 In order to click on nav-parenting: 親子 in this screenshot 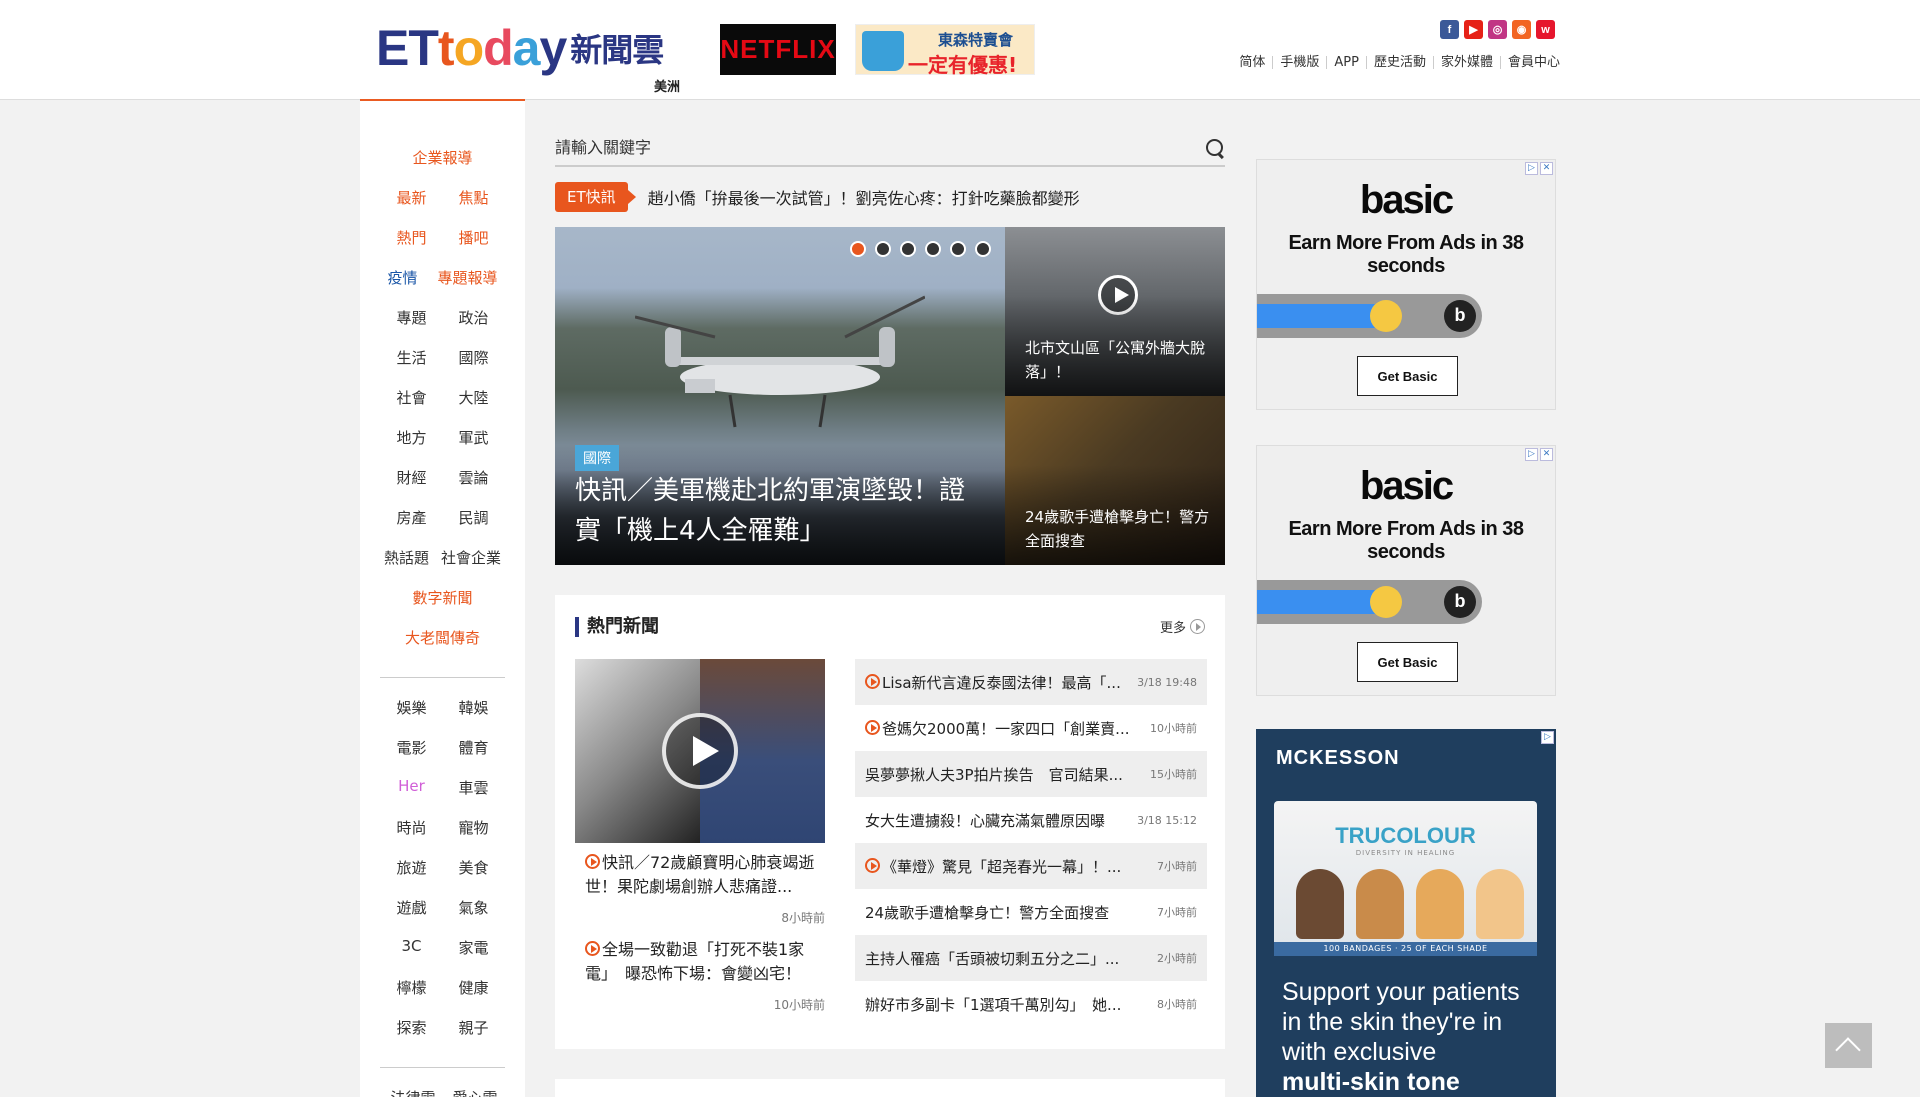, I will do `click(474, 1027)`.